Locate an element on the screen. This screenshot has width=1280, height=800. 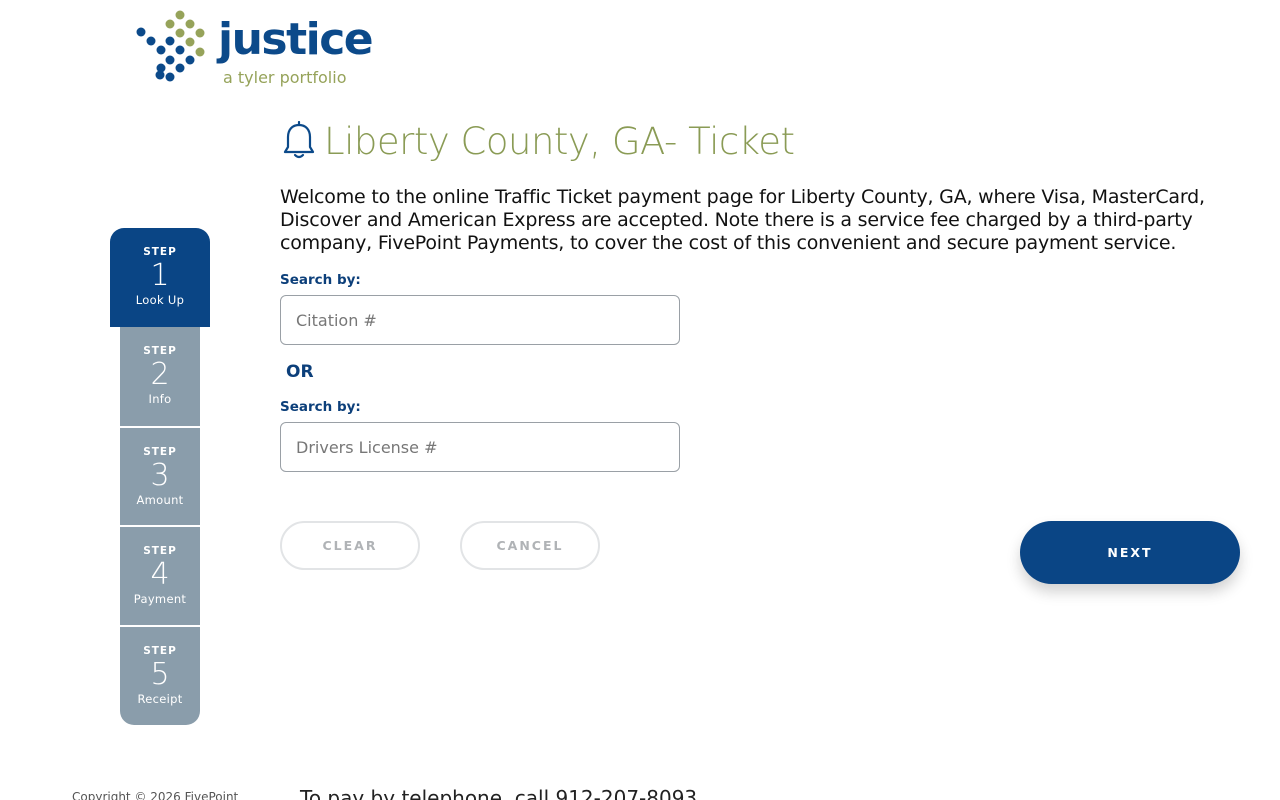
step-number: 2 is located at coordinates (160, 374).